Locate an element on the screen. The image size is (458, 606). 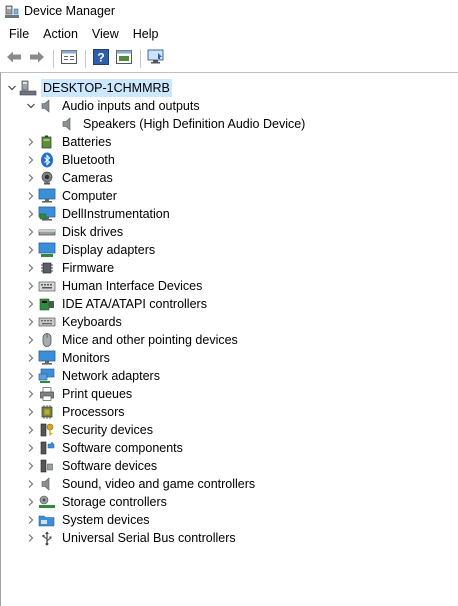
monitor-icon is located at coordinates (47, 196).